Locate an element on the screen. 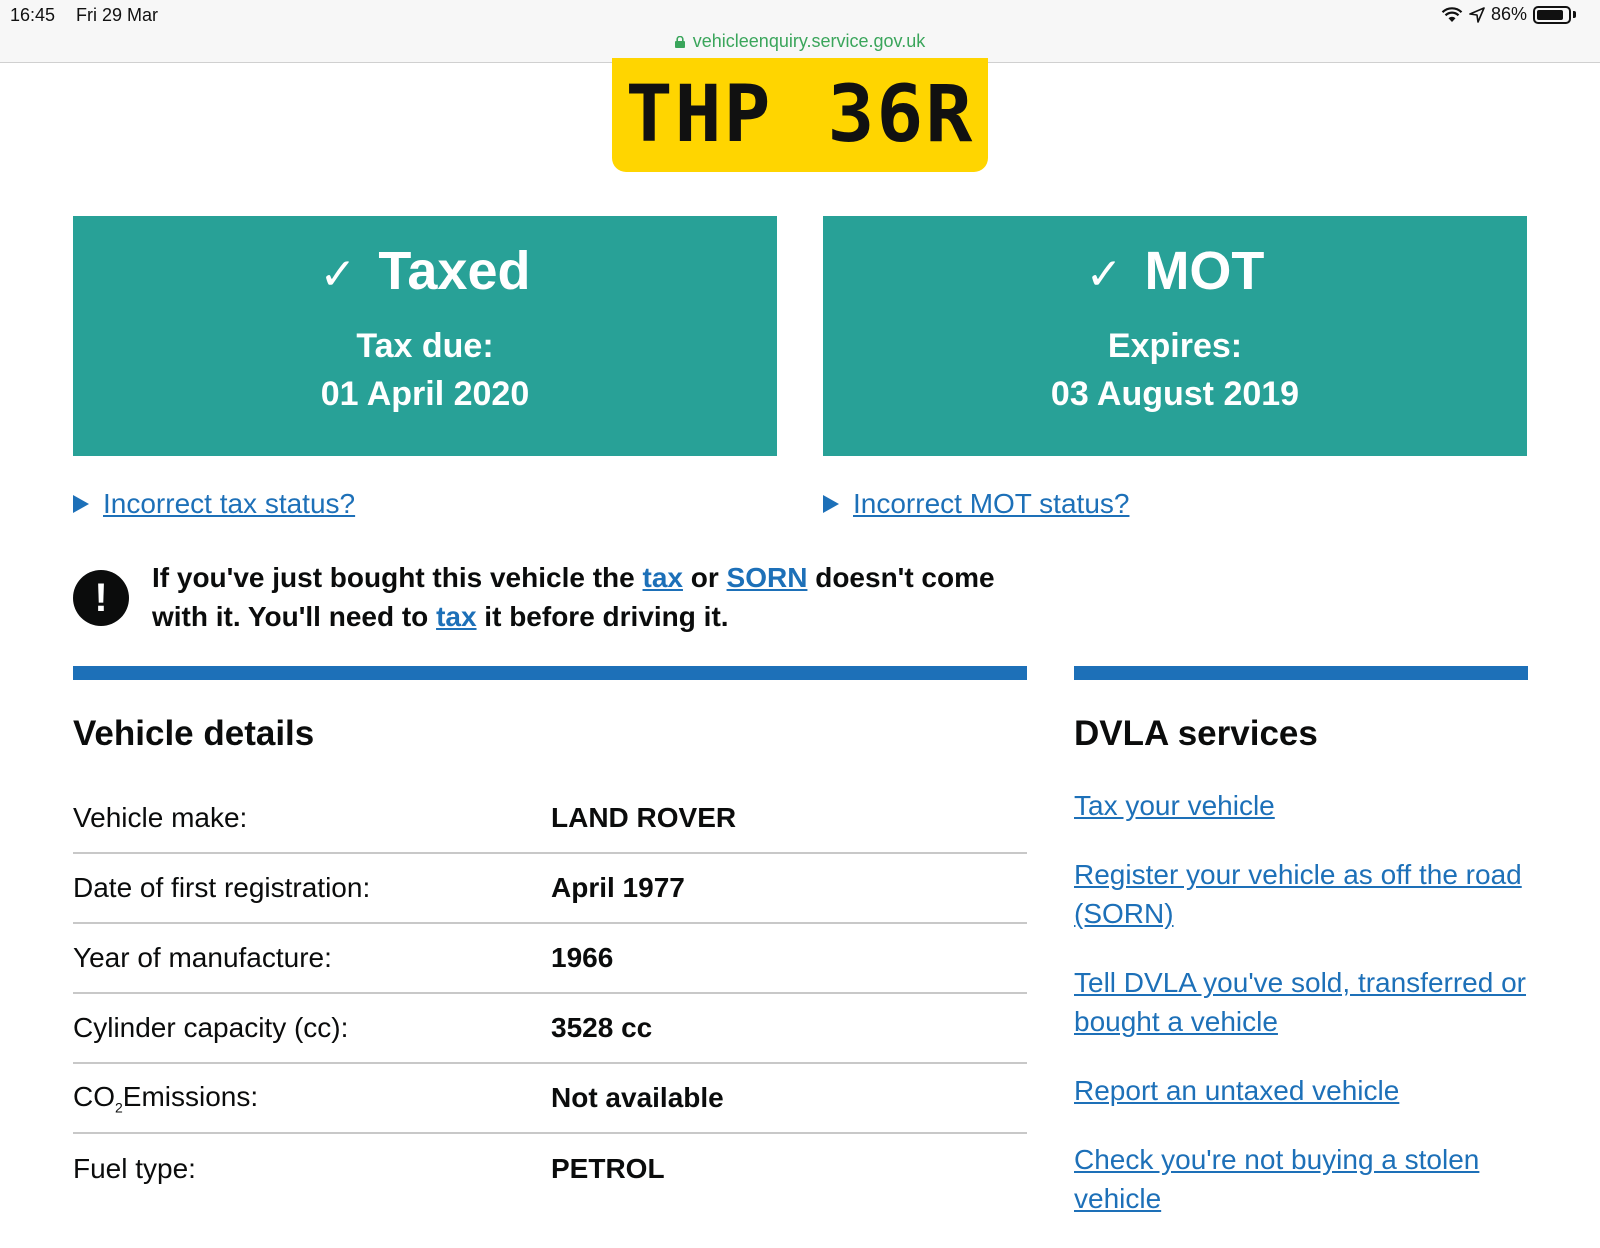 The image size is (1600, 1248). emissions-label-text: Emissions: is located at coordinates (190, 1096).